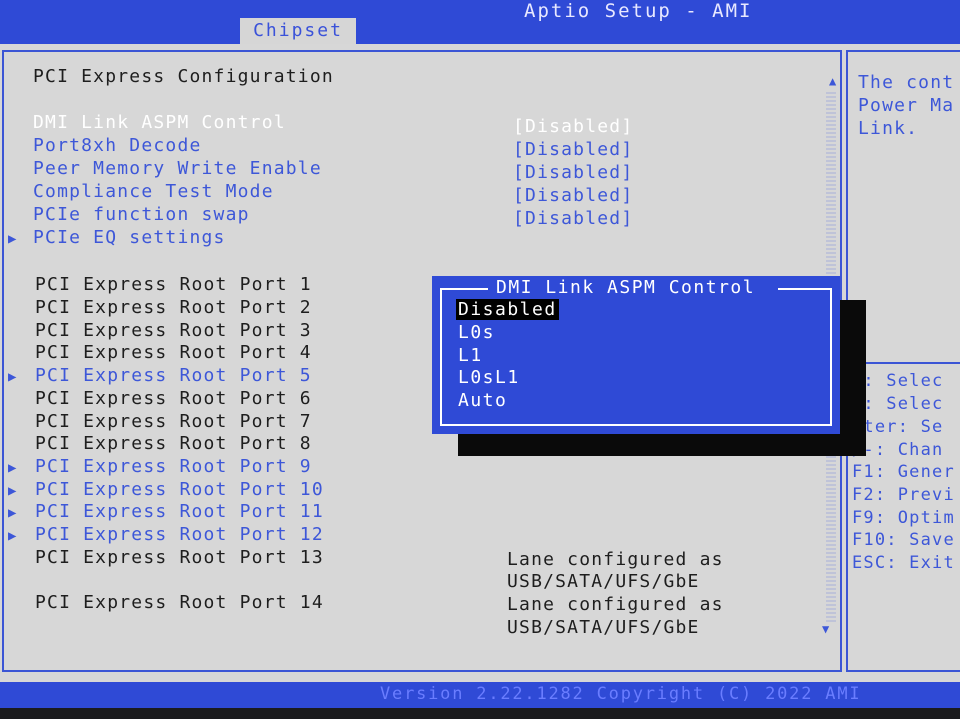 Image resolution: width=960 pixels, height=719 pixels. Describe the element at coordinates (903, 540) in the screenshot. I see `key-help-f10: F10: Save` at that location.